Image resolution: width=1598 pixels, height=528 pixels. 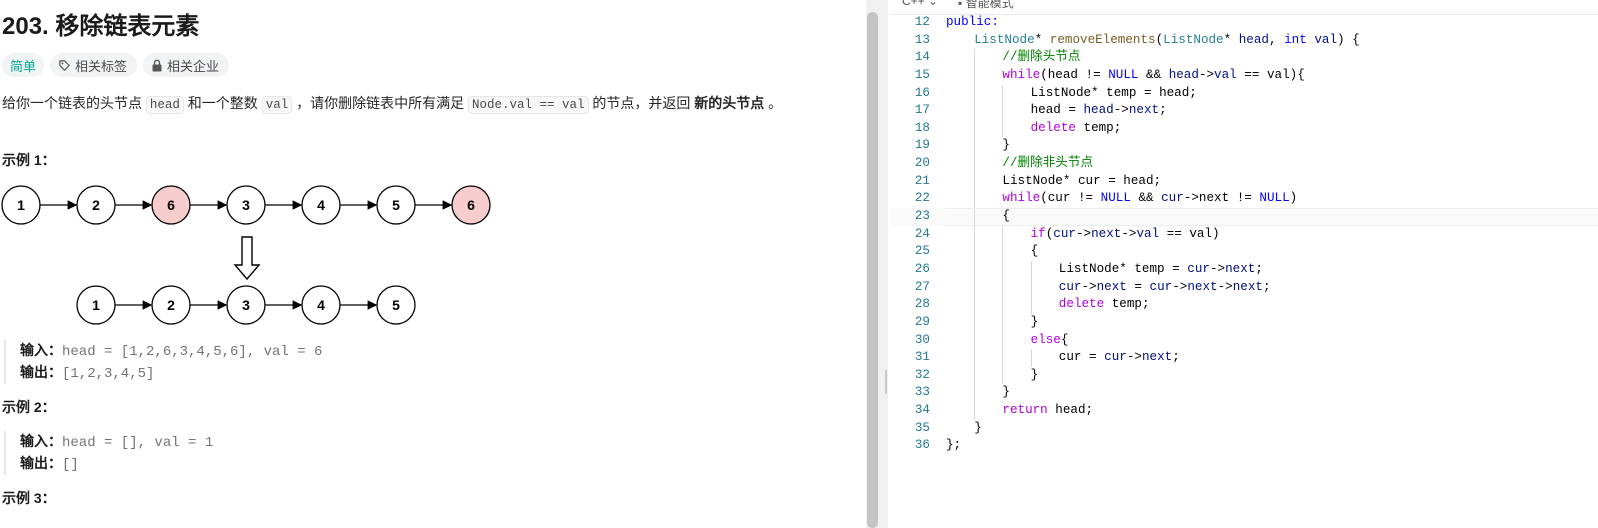 What do you see at coordinates (1244, 217) in the screenshot?
I see `code-line: 23 {` at bounding box center [1244, 217].